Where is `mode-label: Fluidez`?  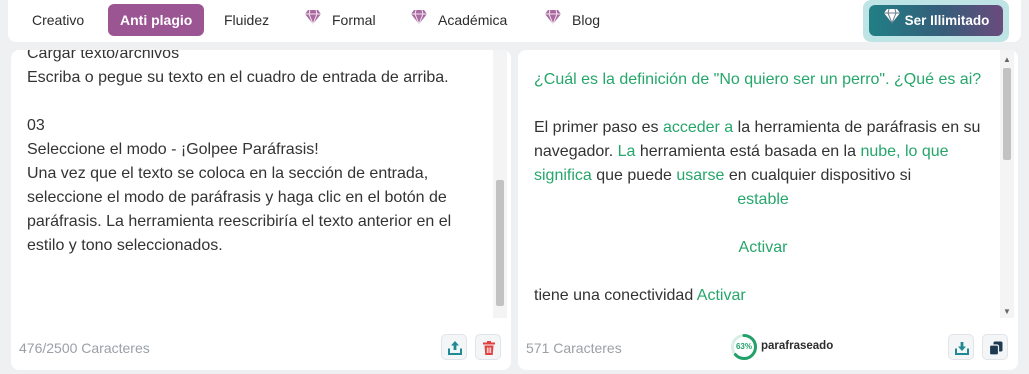 mode-label: Fluidez is located at coordinates (247, 20).